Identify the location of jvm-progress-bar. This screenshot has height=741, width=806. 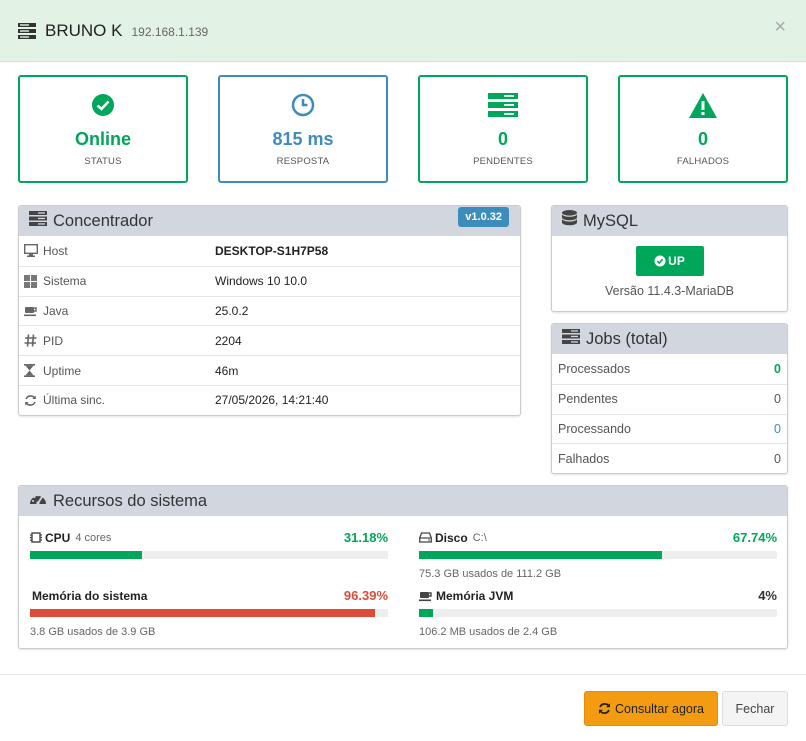
(598, 613).